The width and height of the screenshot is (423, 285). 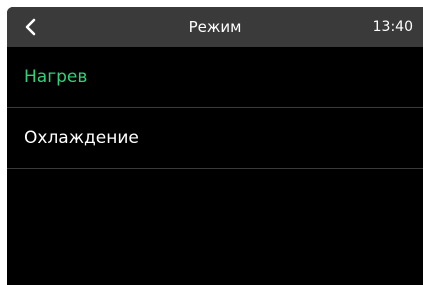 I want to click on clock-time: 13:40, so click(x=392, y=27).